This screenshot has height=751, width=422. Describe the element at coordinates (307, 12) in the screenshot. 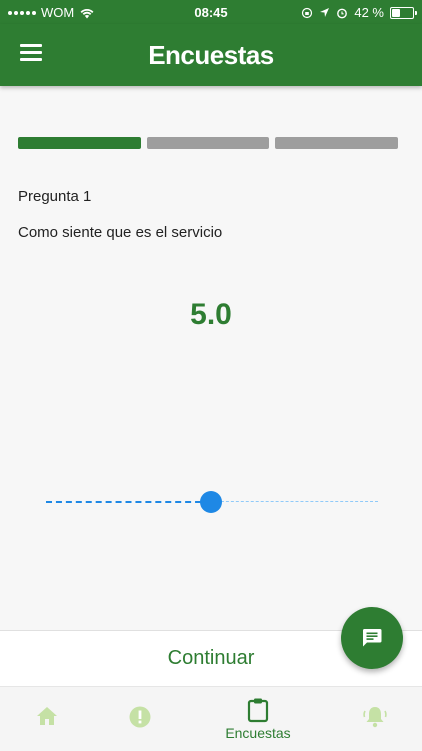

I see `rotation-lock-icon` at that location.